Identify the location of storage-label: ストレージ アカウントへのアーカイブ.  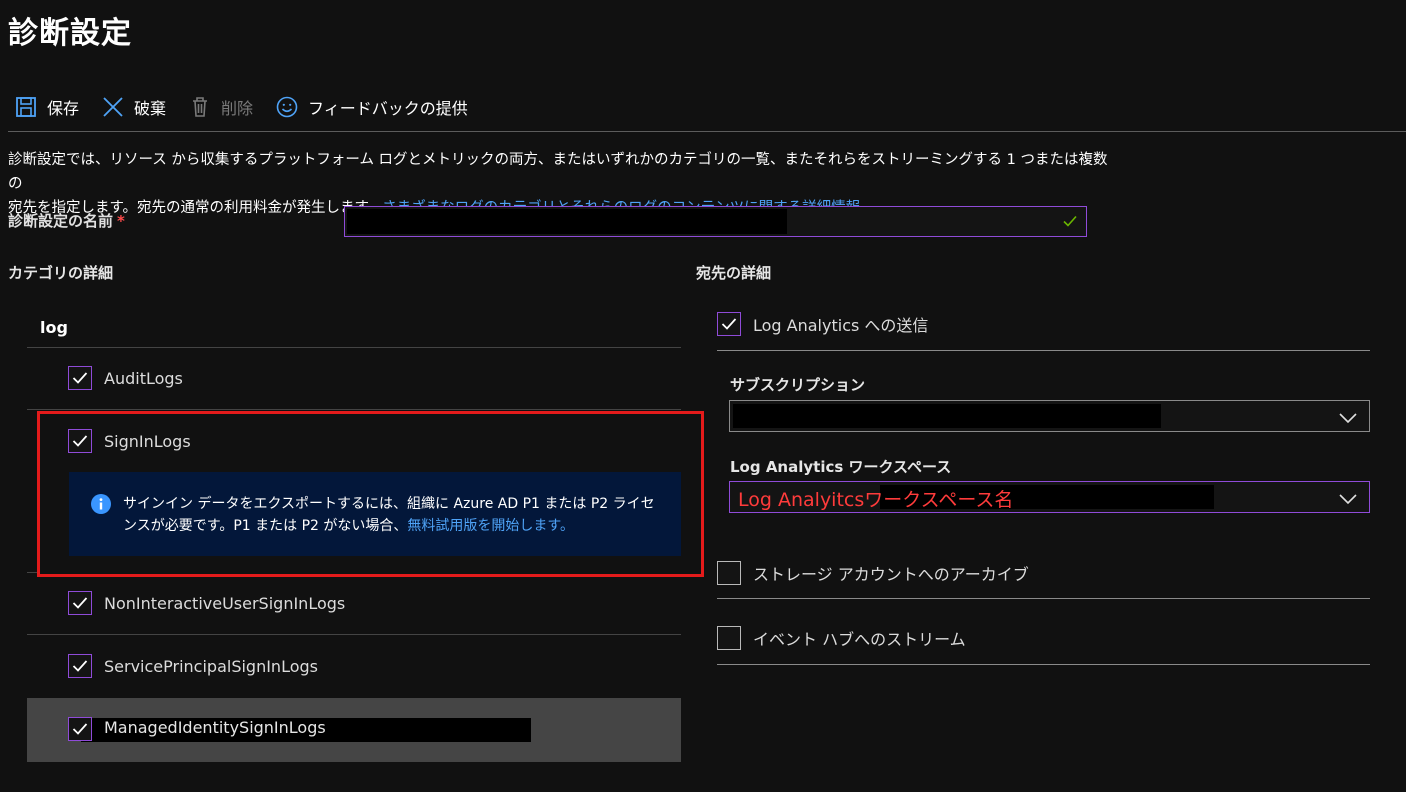
(891, 574).